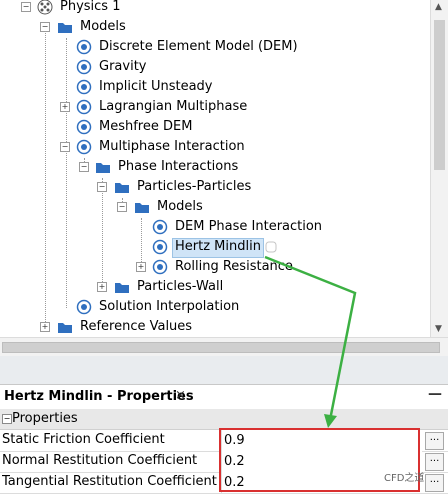 This screenshot has width=448, height=497. I want to click on property-value-field: 0.9, so click(321, 440).